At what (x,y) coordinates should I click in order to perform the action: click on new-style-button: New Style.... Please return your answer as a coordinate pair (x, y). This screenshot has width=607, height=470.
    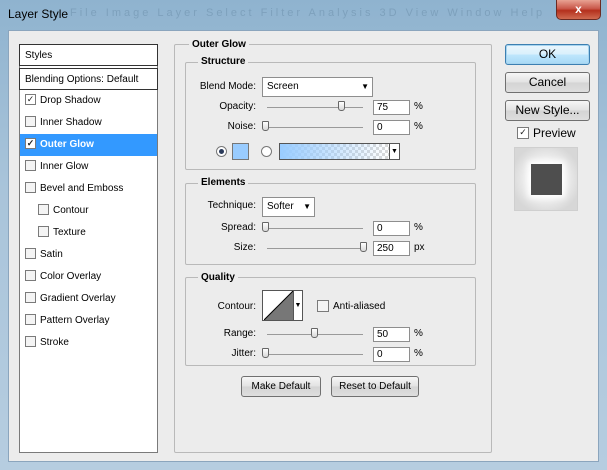
    Looking at the image, I should click on (547, 110).